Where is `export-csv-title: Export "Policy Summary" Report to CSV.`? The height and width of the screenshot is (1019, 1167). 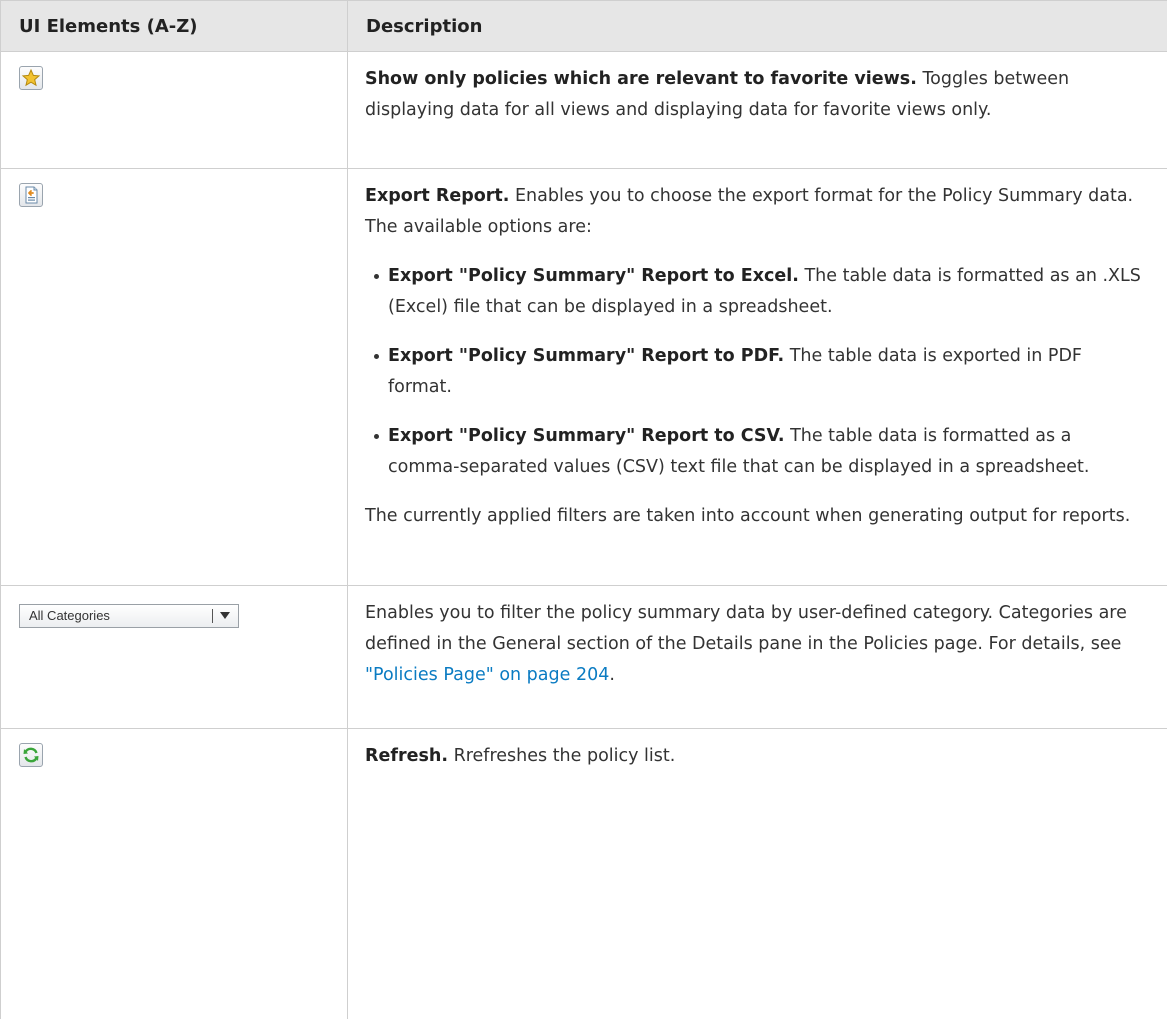
export-csv-title: Export "Policy Summary" Report to CSV. is located at coordinates (586, 436).